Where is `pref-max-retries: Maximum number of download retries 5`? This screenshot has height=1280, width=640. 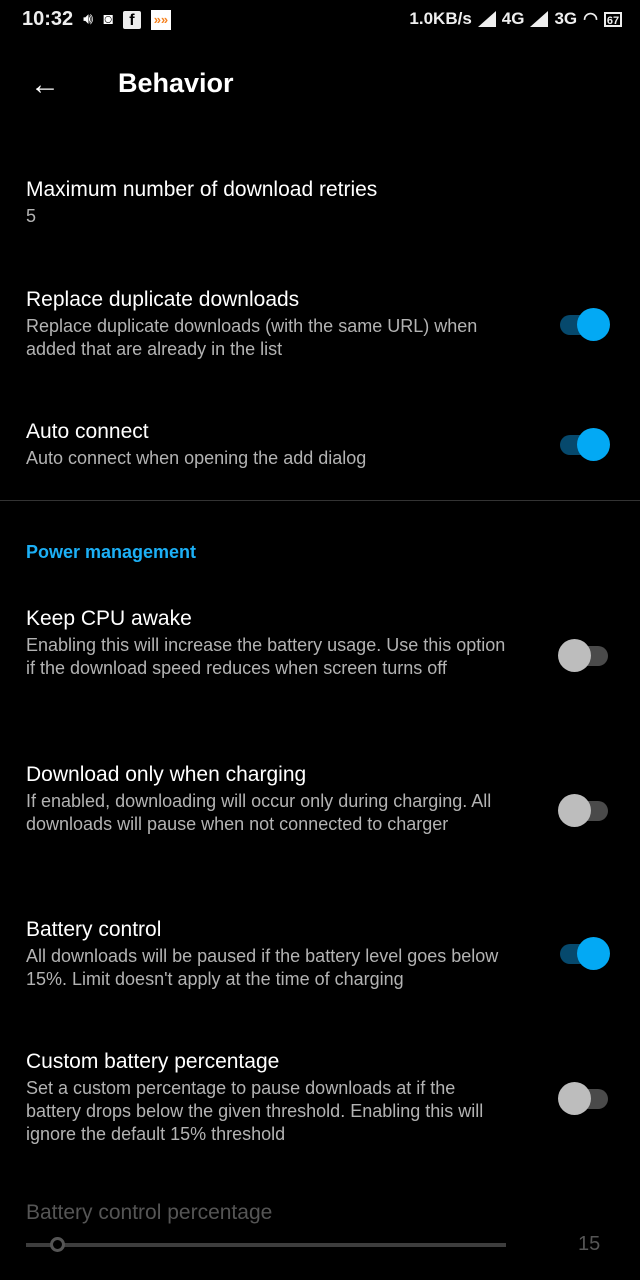 pref-max-retries: Maximum number of download retries 5 is located at coordinates (333, 203).